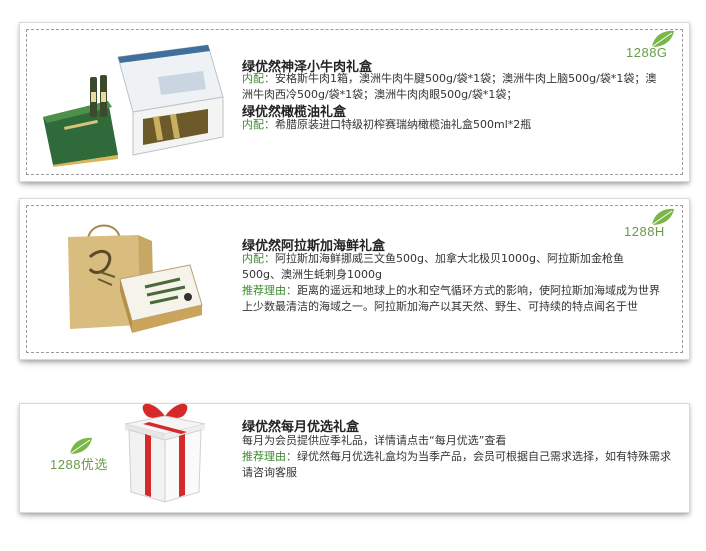  I want to click on gift-box-image, so click(165, 453).